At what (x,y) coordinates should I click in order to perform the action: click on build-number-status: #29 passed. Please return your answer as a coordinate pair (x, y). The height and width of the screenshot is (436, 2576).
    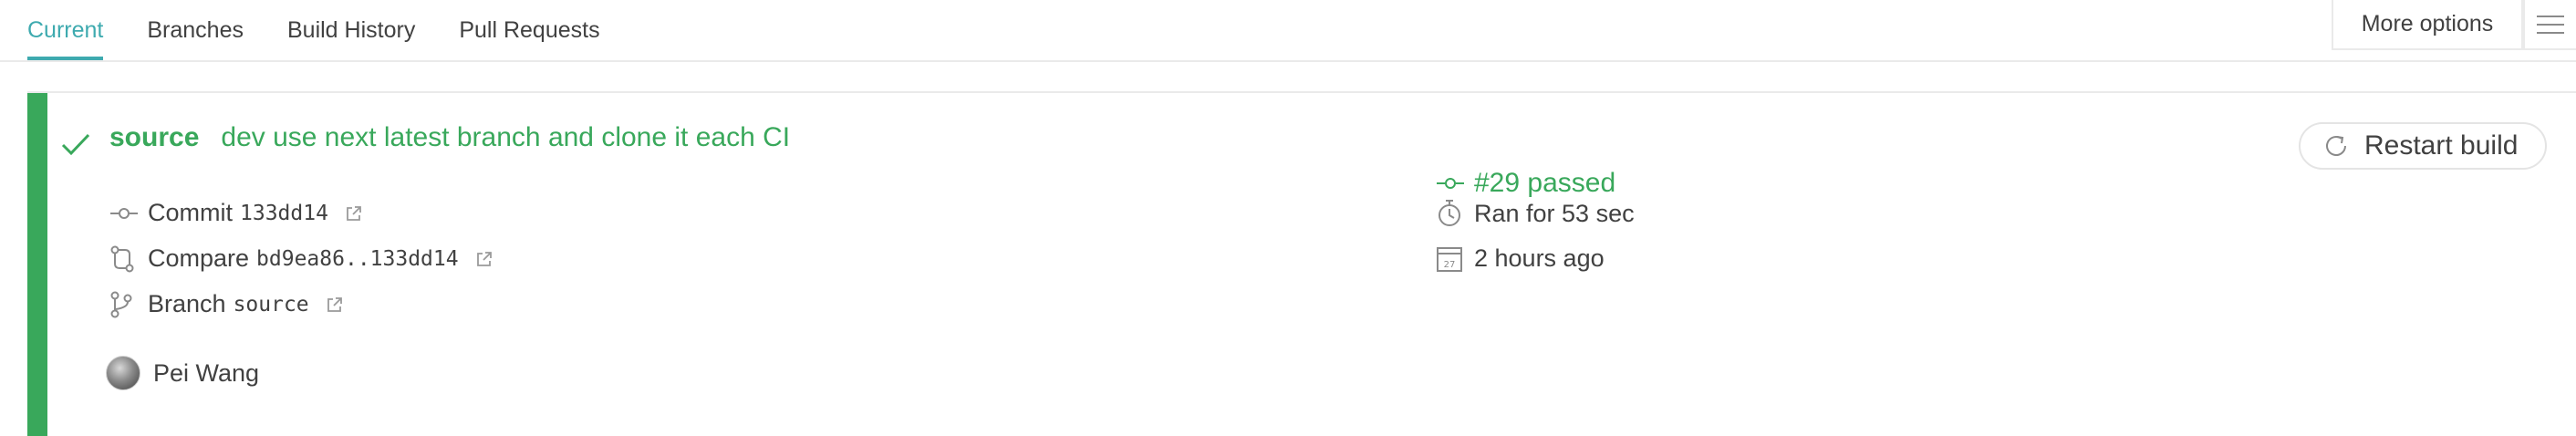
    Looking at the image, I should click on (1544, 183).